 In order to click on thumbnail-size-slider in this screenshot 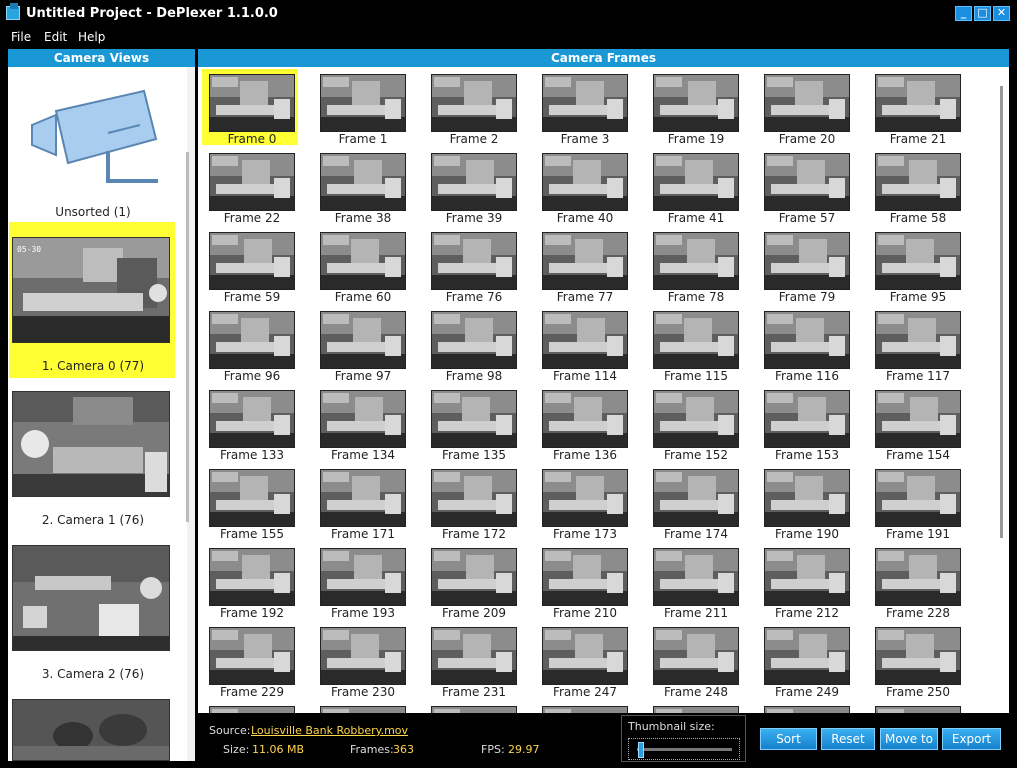, I will do `click(684, 749)`.